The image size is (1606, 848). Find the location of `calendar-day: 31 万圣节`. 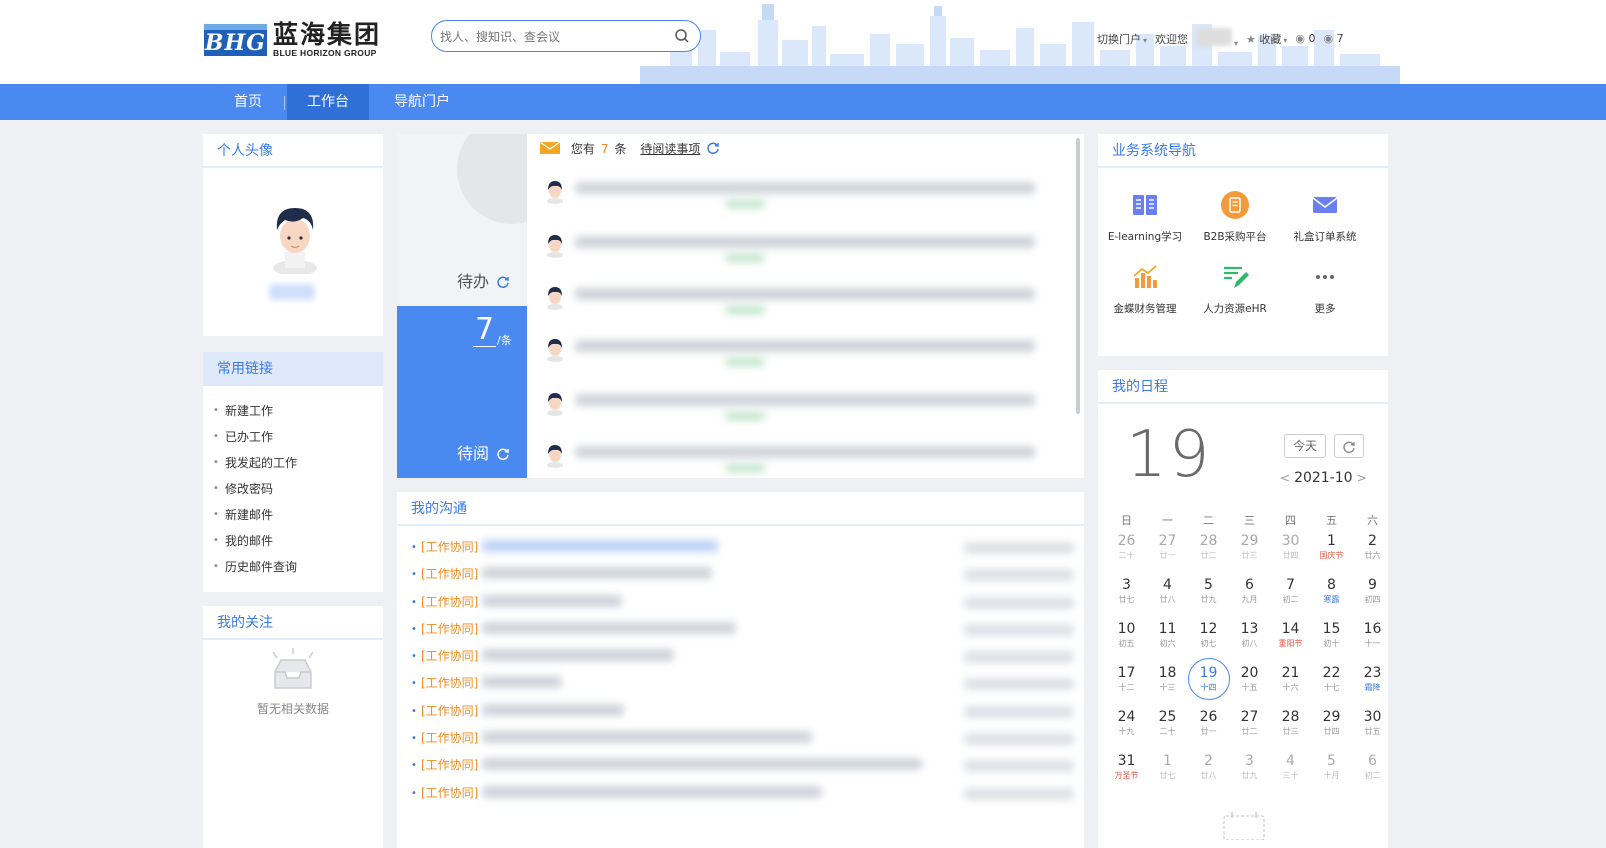

calendar-day: 31 万圣节 is located at coordinates (1126, 774).